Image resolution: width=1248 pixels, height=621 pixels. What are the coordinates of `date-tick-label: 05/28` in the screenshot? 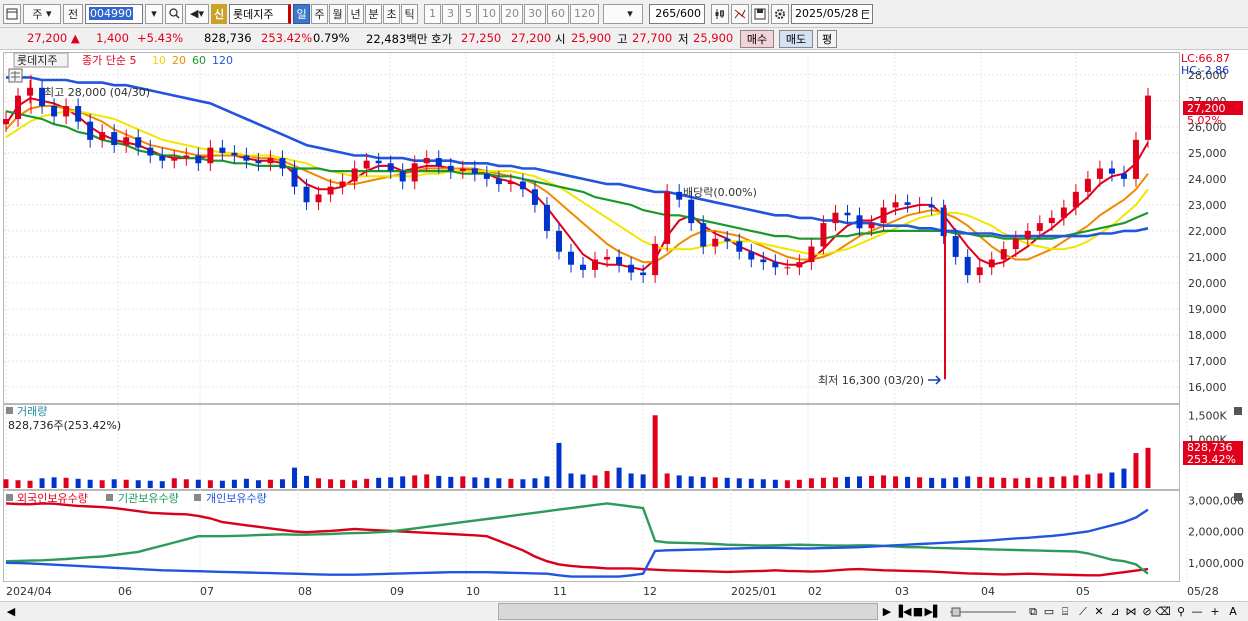 It's located at (1203, 591).